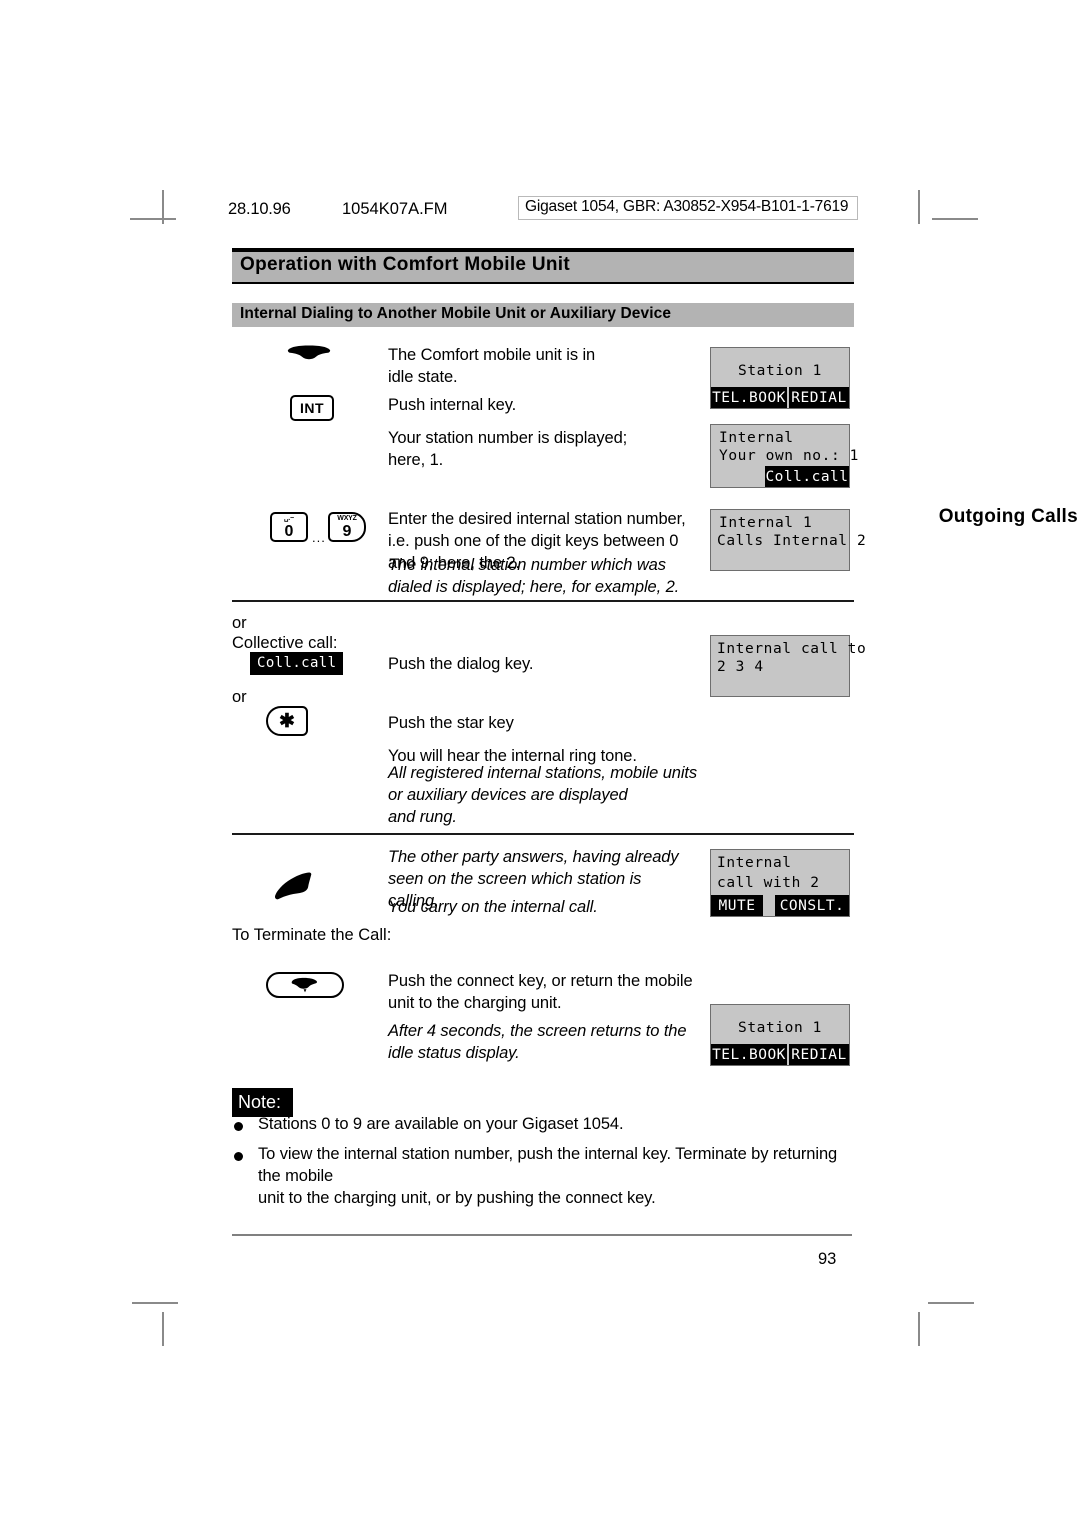  What do you see at coordinates (807, 476) in the screenshot?
I see `softkey-coll-call: Coll.call` at bounding box center [807, 476].